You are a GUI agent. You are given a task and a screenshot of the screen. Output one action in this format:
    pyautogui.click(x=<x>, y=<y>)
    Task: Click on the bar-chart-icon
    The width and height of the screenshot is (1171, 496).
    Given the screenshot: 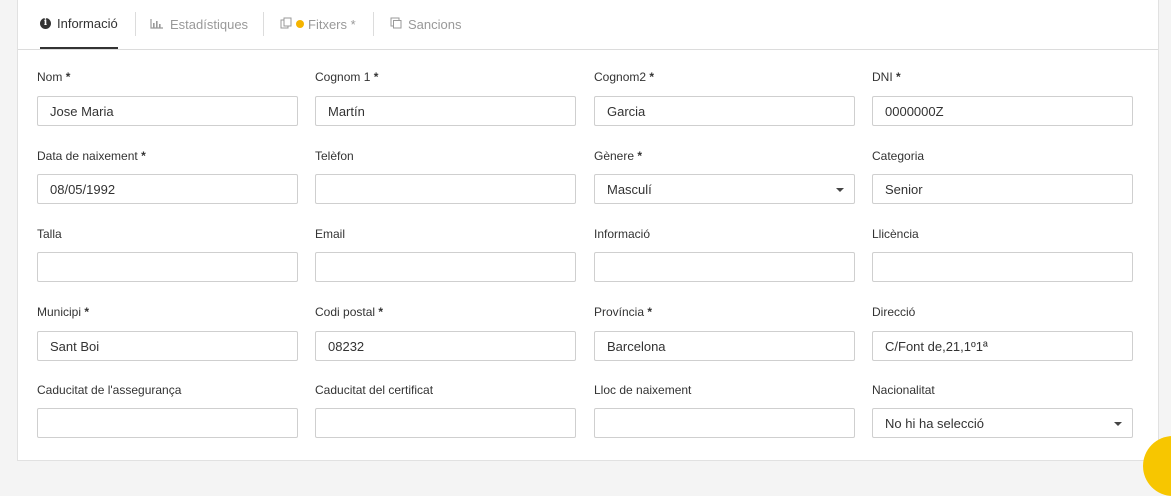 What is the action you would take?
    pyautogui.click(x=157, y=24)
    